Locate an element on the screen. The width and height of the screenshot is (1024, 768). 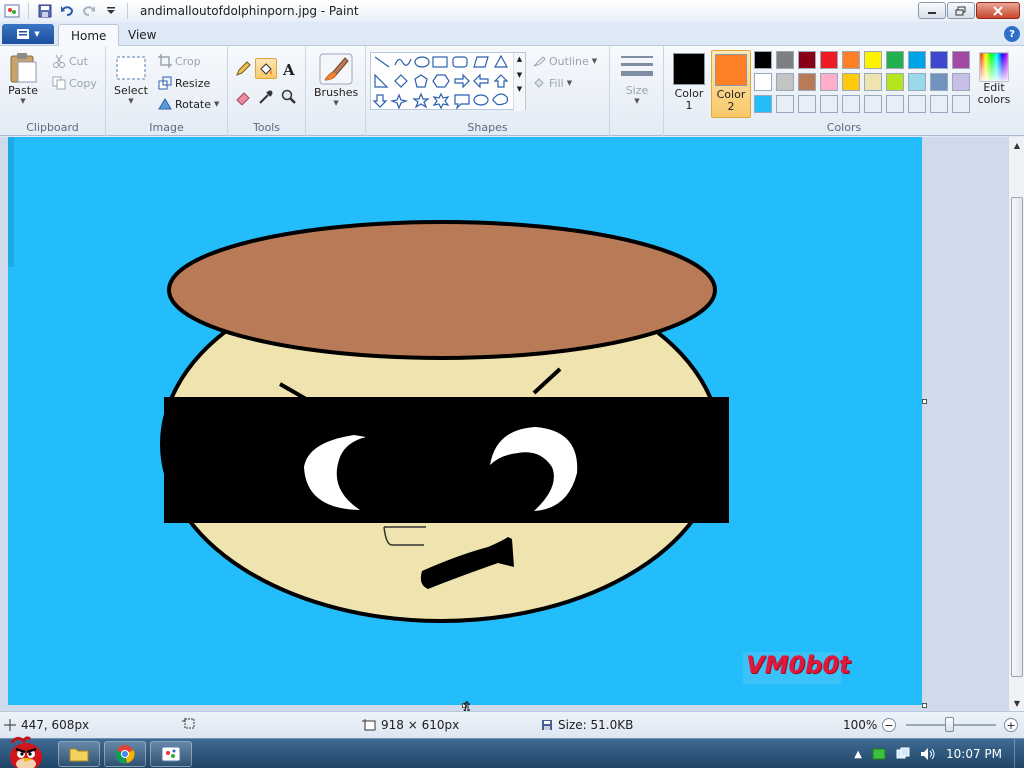
magnifier-tool is located at coordinates (289, 96).